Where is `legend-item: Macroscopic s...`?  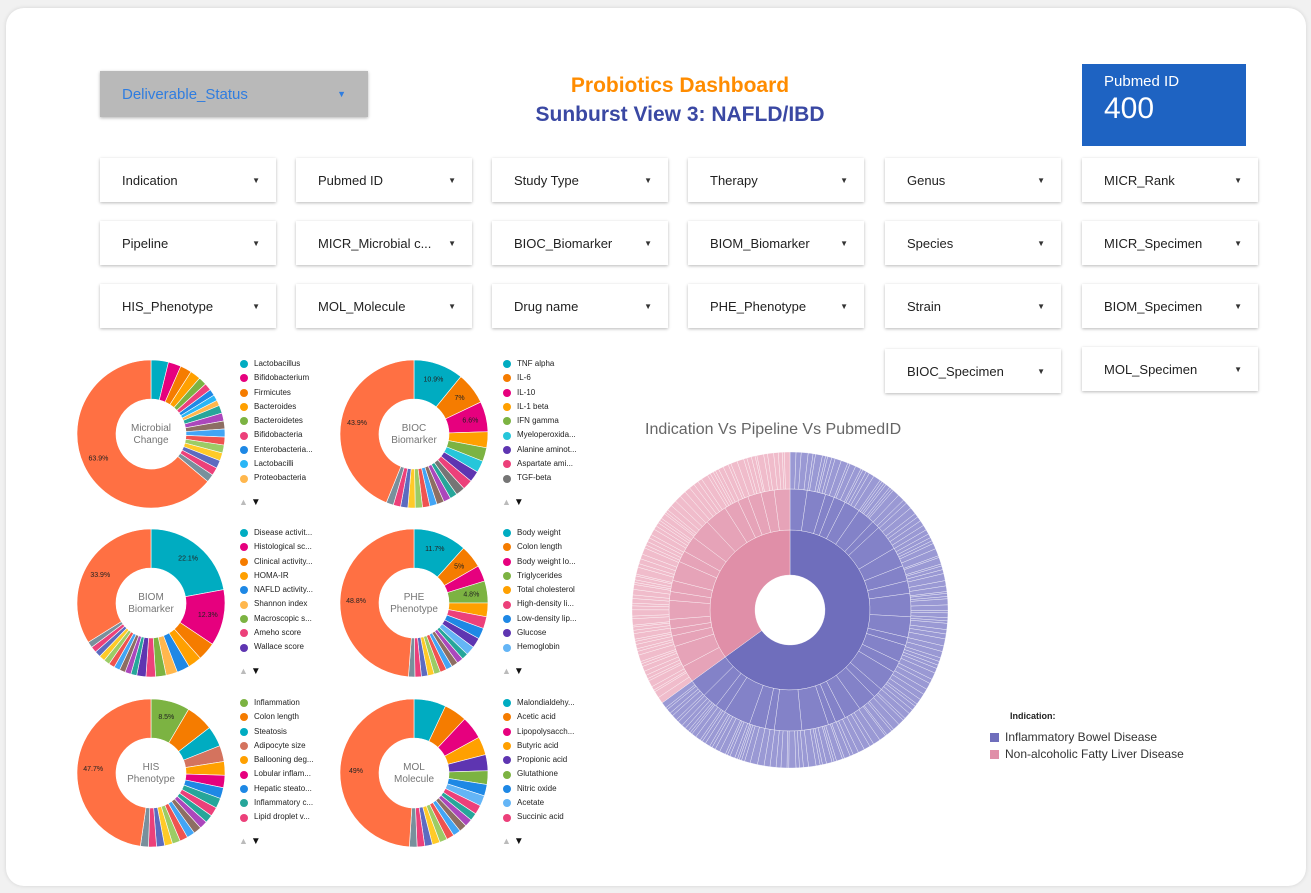
legend-item: Macroscopic s... is located at coordinates (276, 619).